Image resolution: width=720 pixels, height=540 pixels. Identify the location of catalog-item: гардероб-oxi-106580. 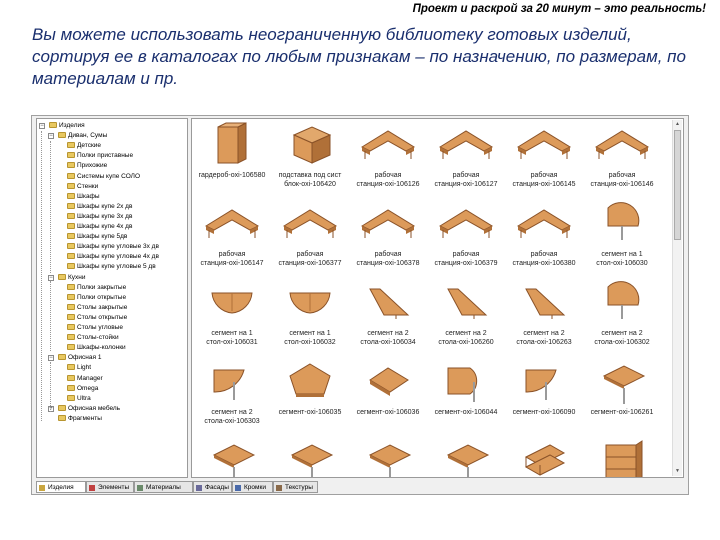
(232, 160).